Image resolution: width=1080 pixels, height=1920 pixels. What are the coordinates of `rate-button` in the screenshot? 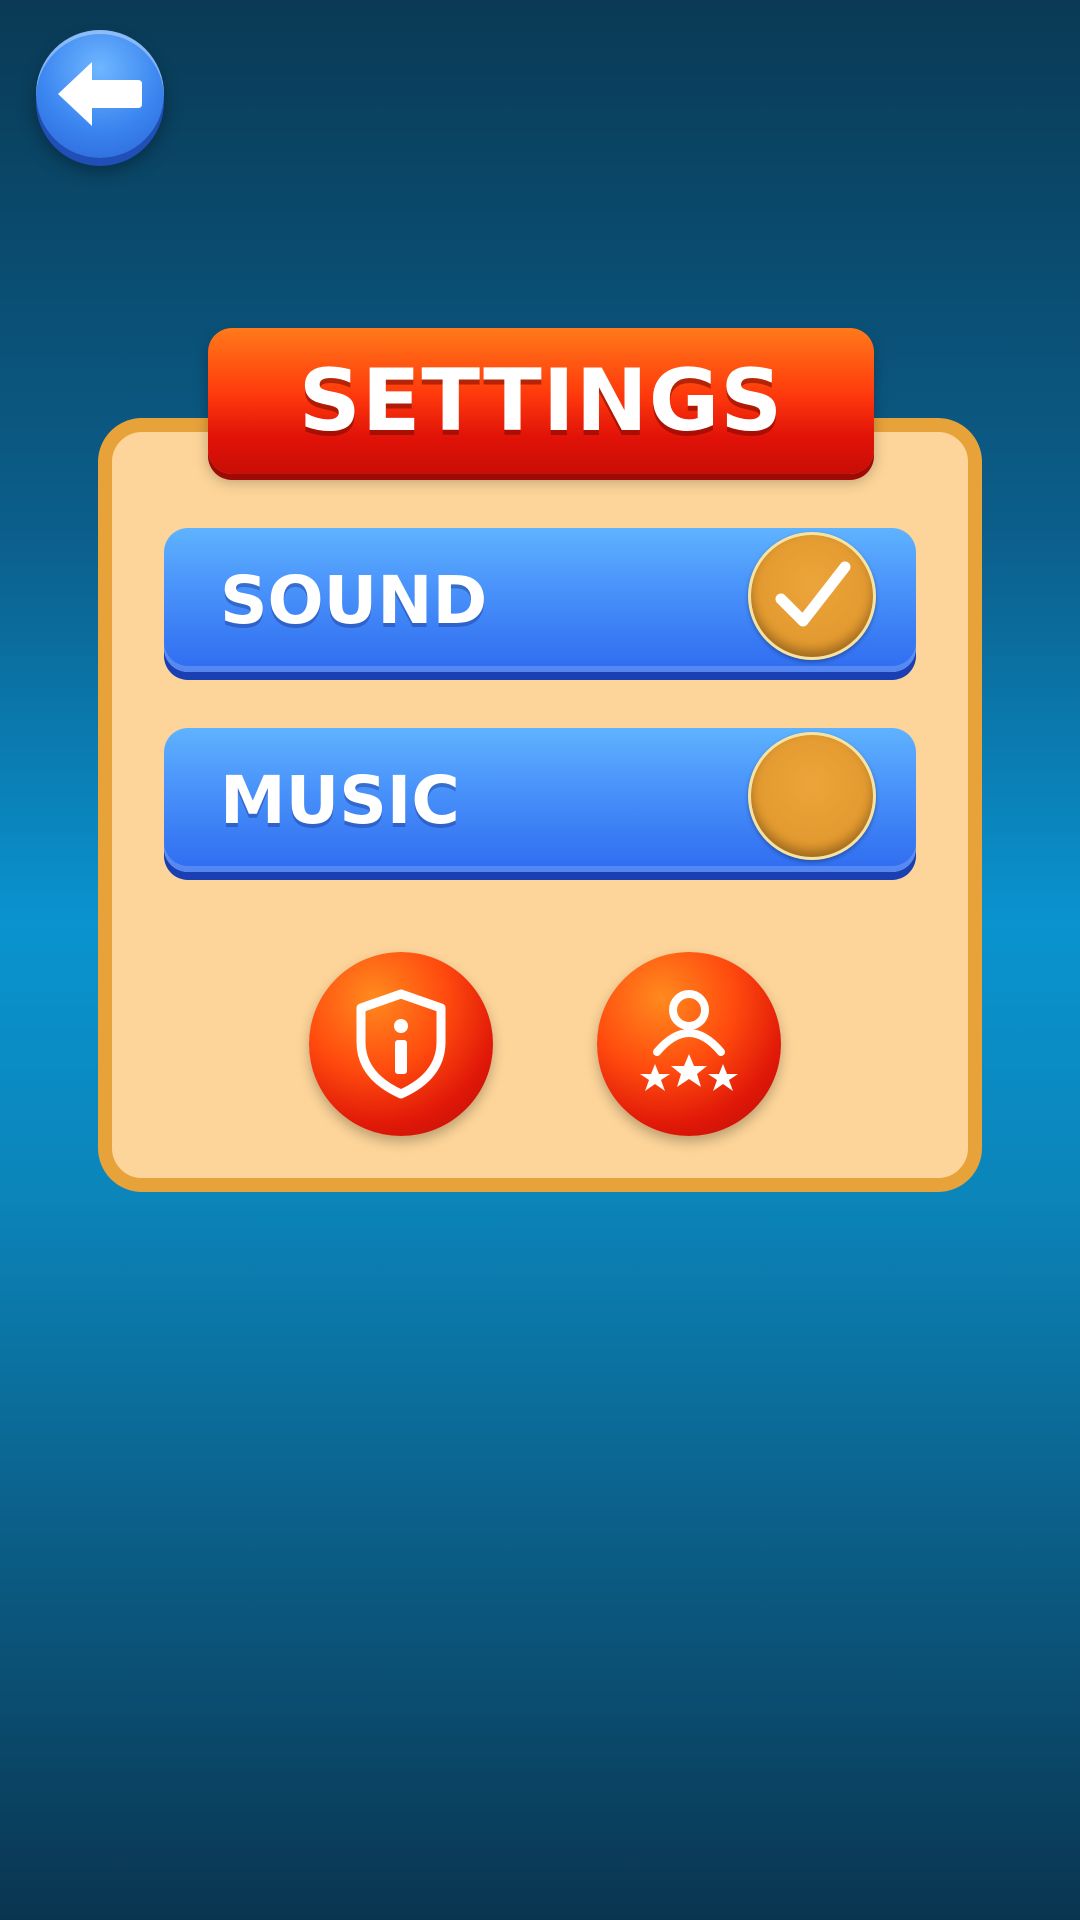 It's located at (689, 1044).